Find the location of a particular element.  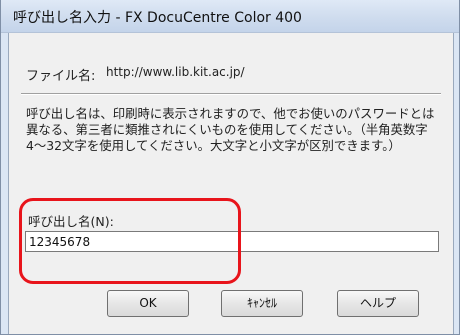

cancel-button: ｷｬﾝｾﾙ is located at coordinates (262, 303).